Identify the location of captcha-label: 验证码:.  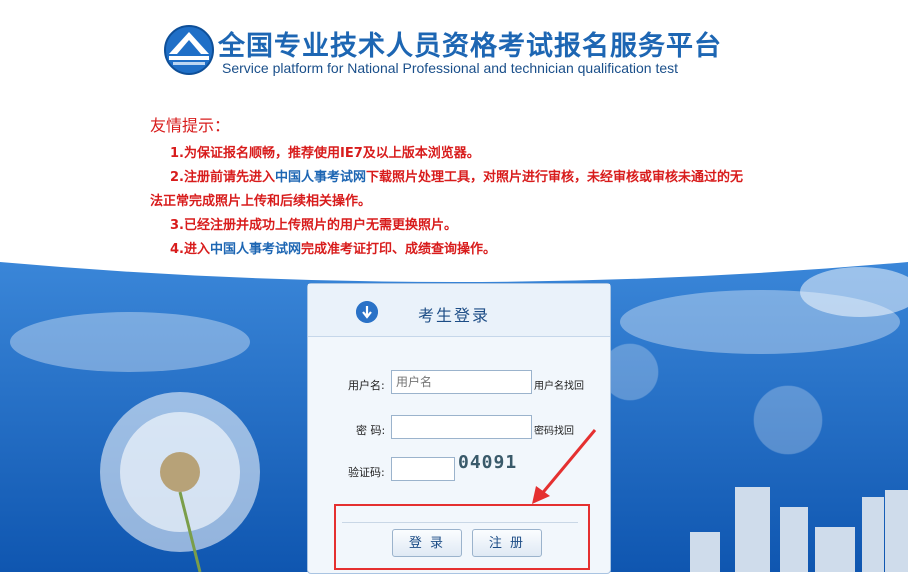
(366, 472).